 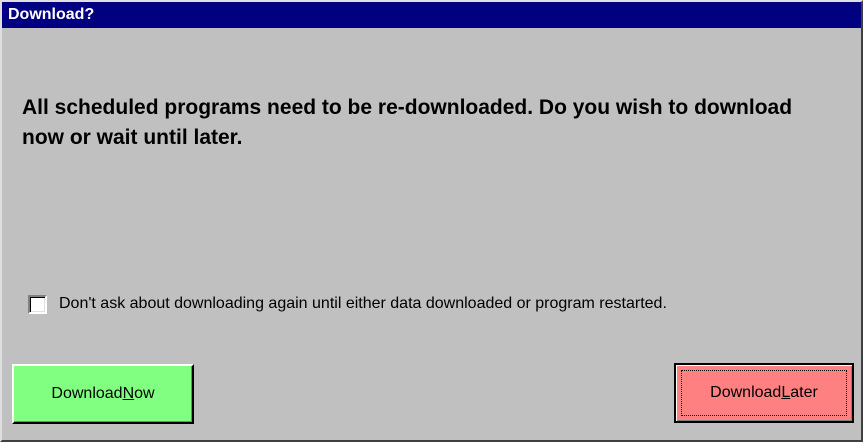 I want to click on dont-ask-checkbox, so click(x=37, y=304).